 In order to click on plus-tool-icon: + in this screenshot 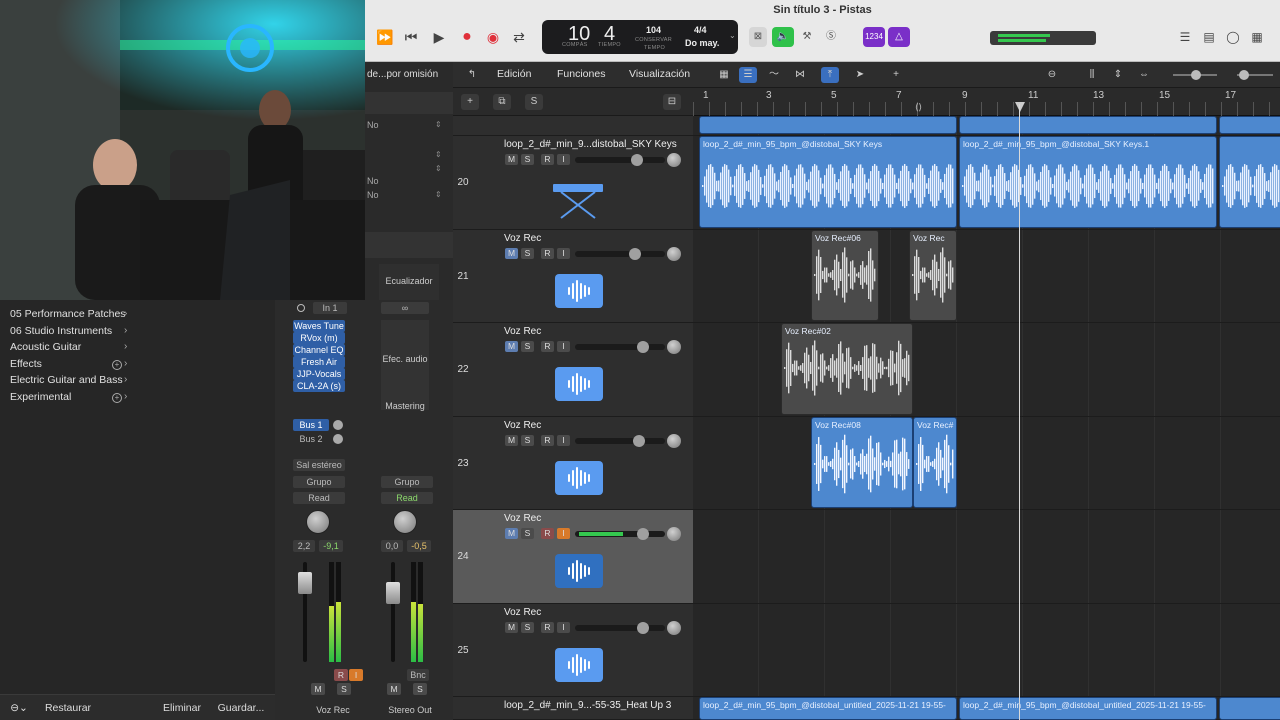, I will do `click(896, 75)`.